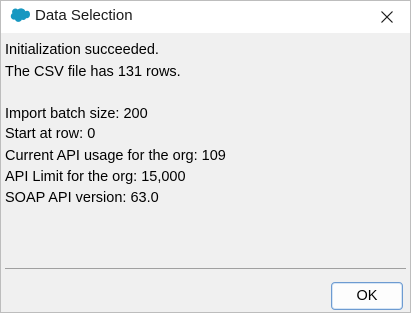 This screenshot has width=411, height=313. Describe the element at coordinates (115, 156) in the screenshot. I see `api-usage-text: Current API usage for the org: 109` at that location.